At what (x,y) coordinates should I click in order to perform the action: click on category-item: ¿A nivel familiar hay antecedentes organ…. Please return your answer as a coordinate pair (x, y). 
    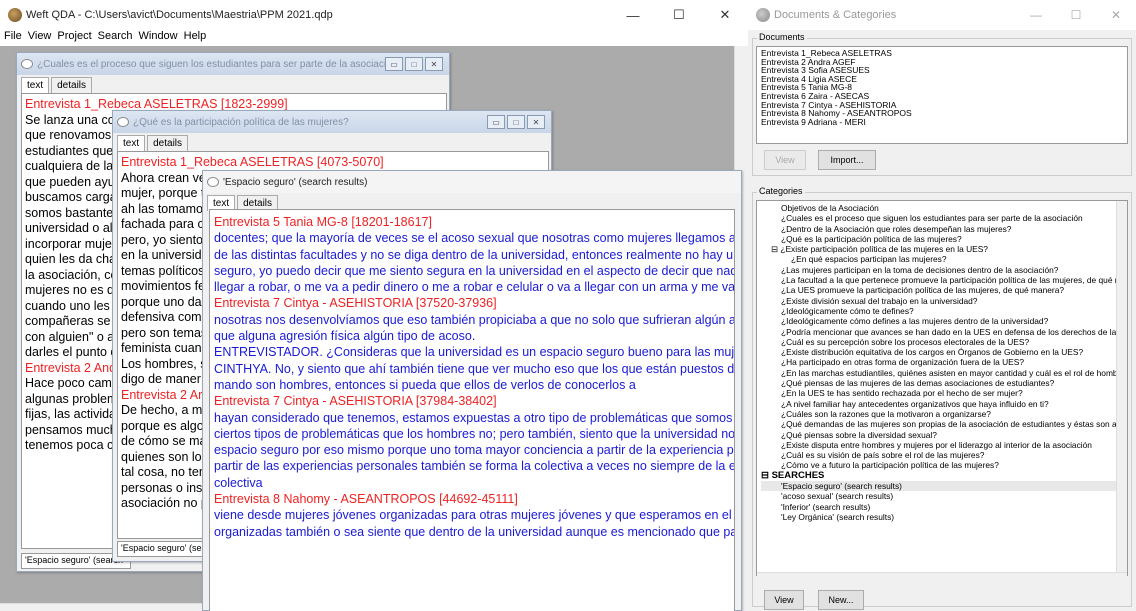
    Looking at the image, I should click on (942, 404).